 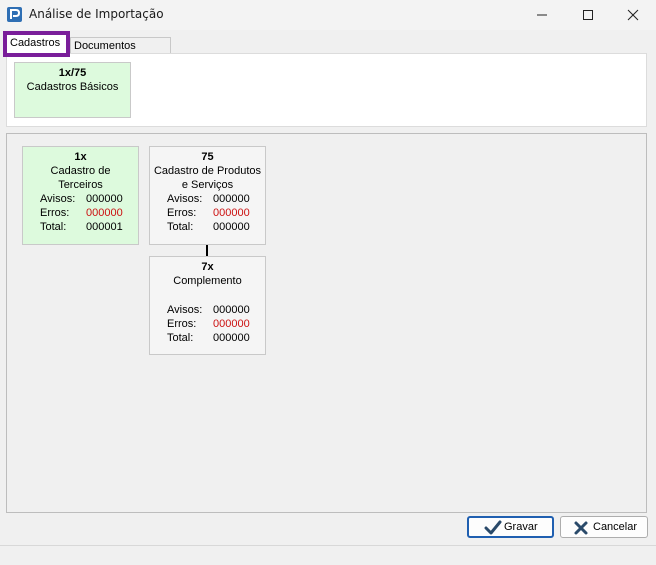 I want to click on cadastros-basicos-box: 1x/75 Cadastros Básicos, so click(x=72, y=90).